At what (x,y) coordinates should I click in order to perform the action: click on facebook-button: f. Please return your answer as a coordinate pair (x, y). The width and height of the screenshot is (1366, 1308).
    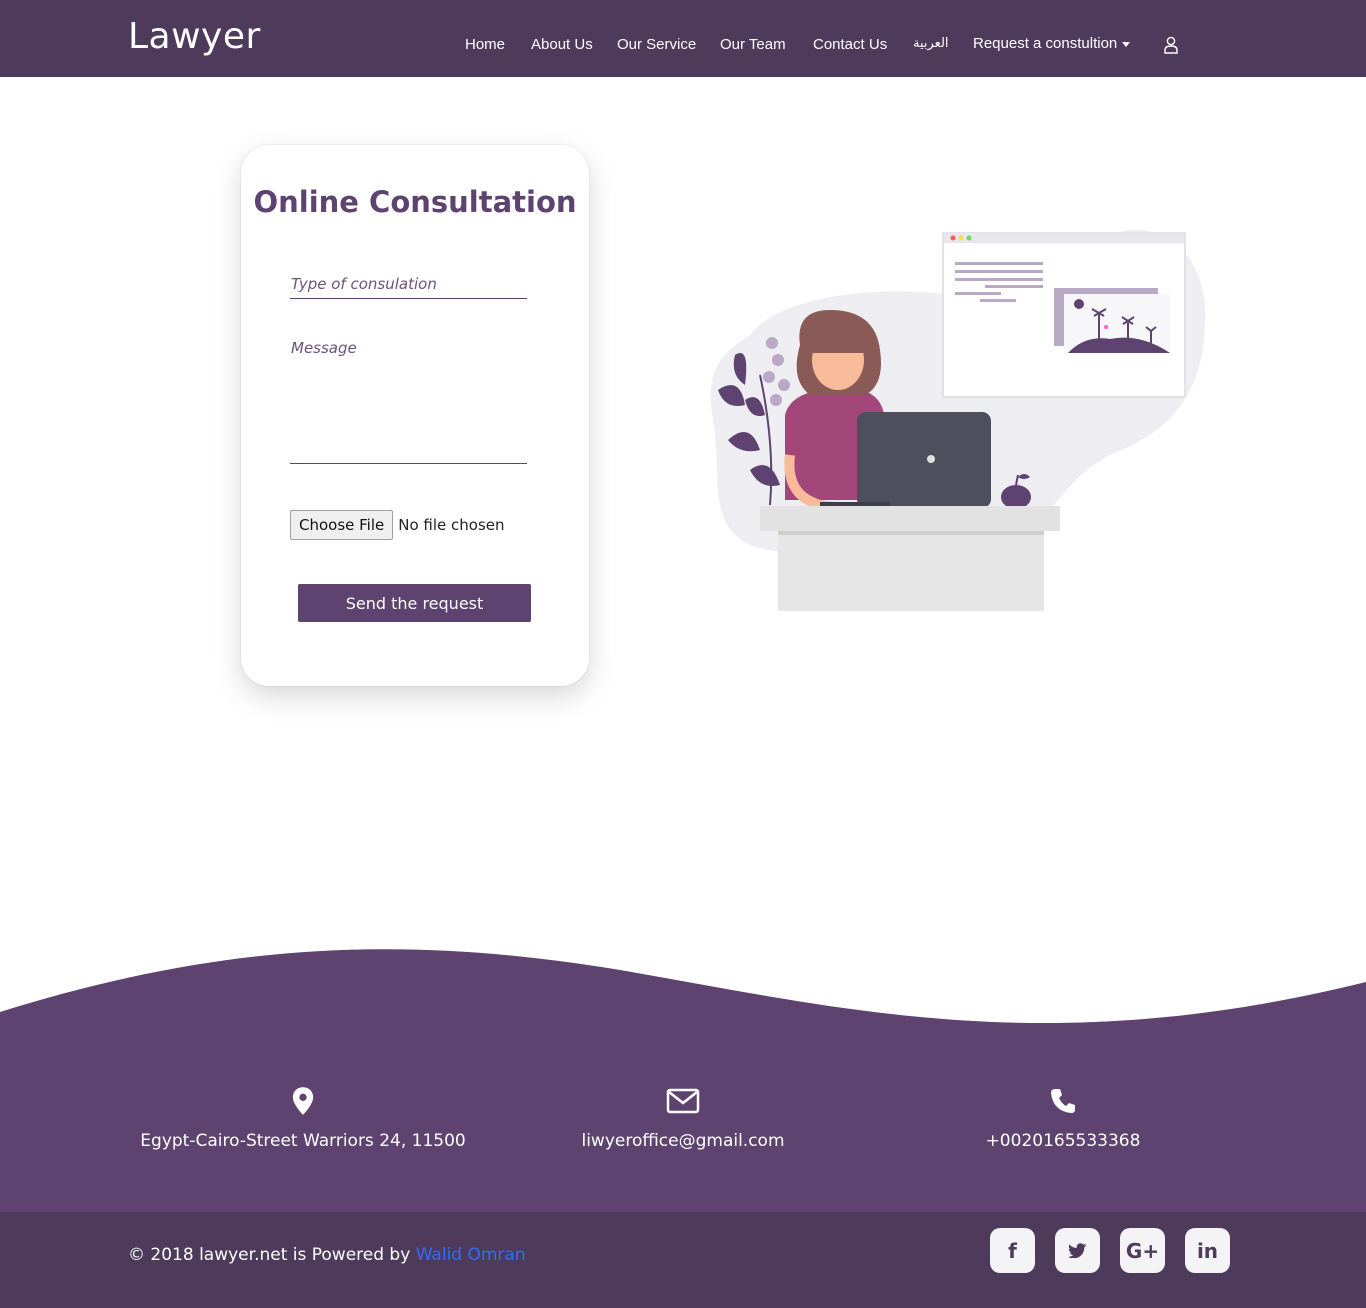
    Looking at the image, I should click on (1012, 1250).